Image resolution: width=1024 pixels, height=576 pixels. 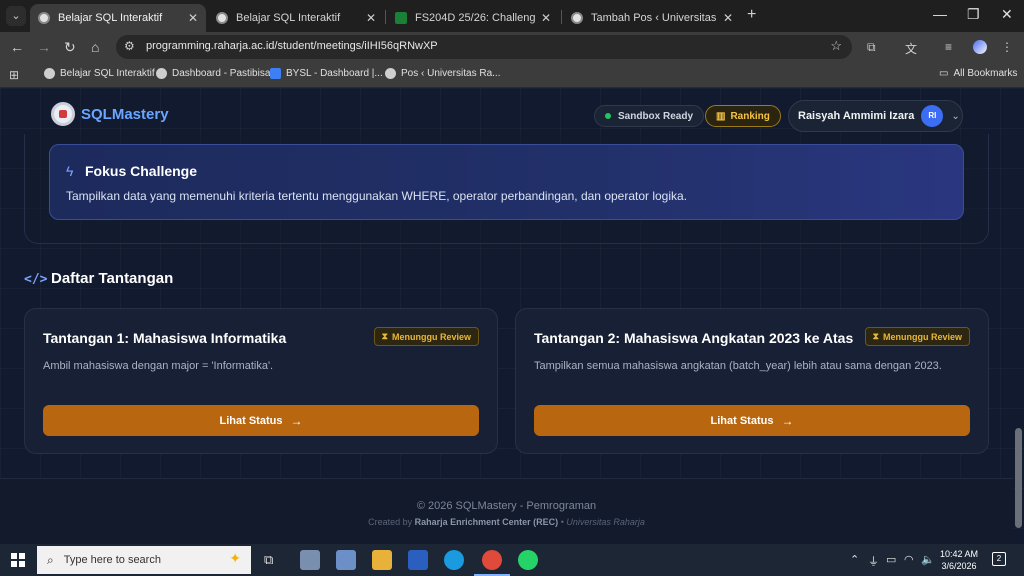 I want to click on edge-browser-icon, so click(x=454, y=560).